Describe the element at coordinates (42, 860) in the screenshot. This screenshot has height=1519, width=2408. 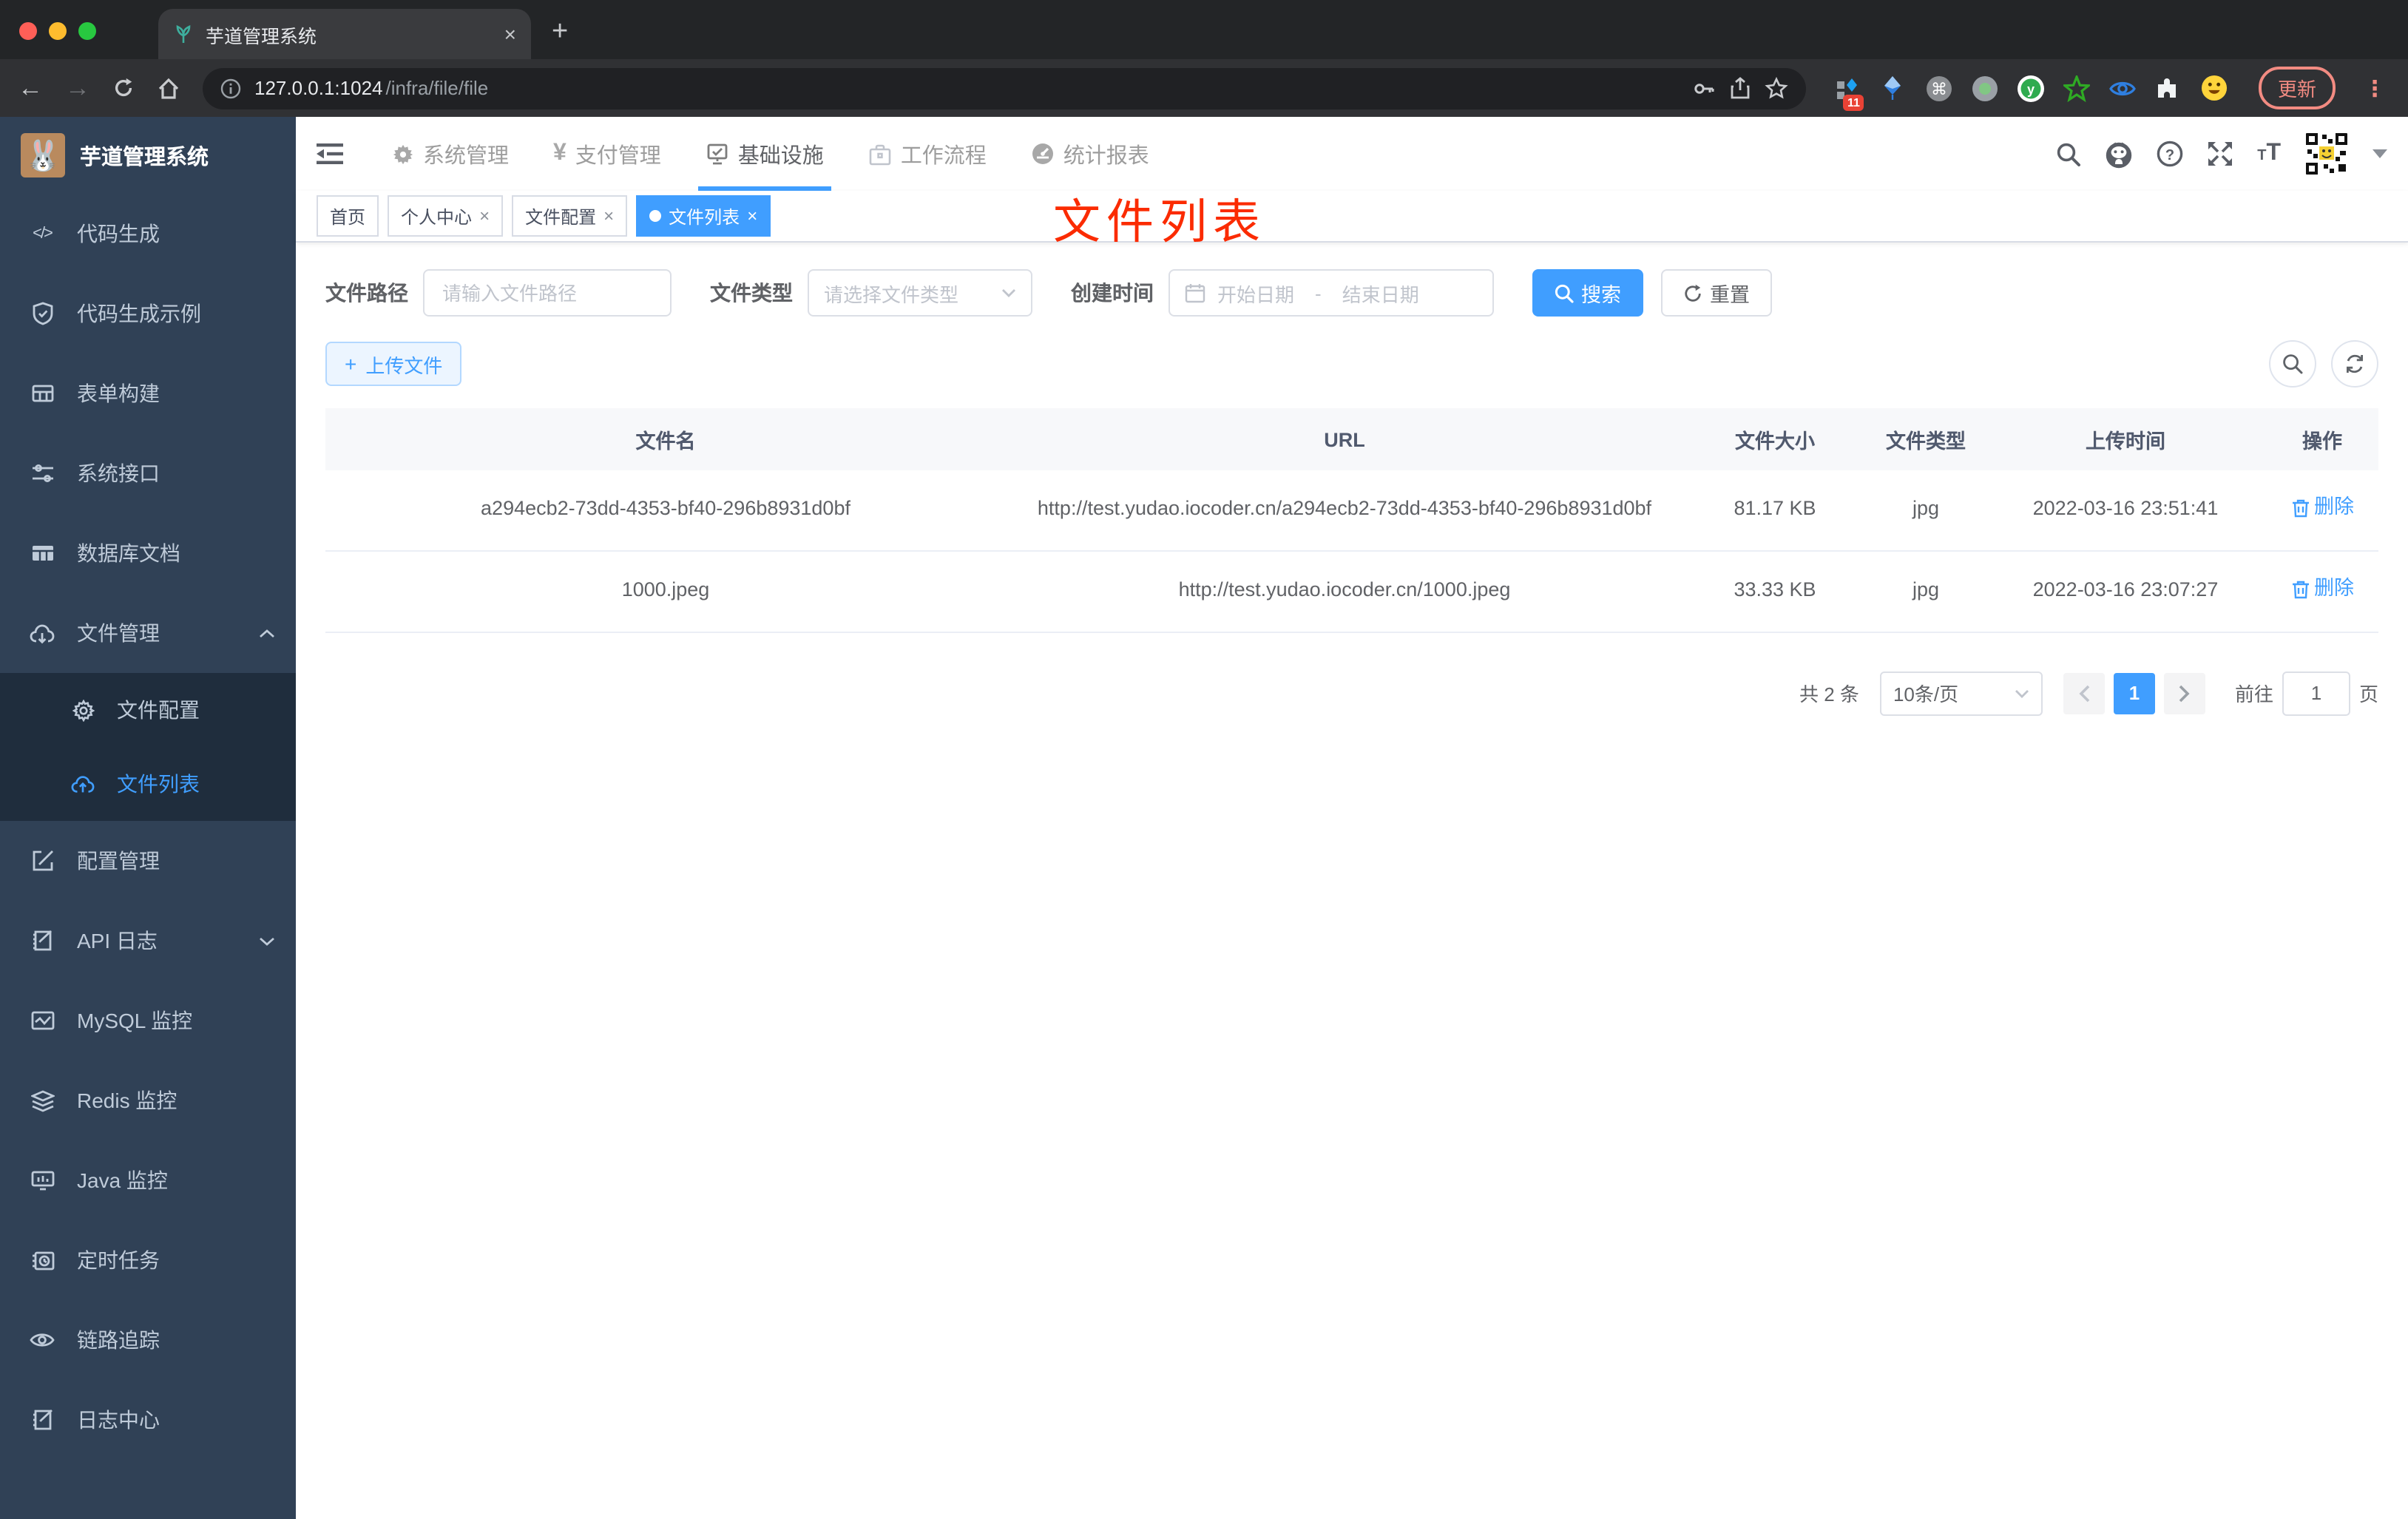
I see `edit-square-icon` at that location.